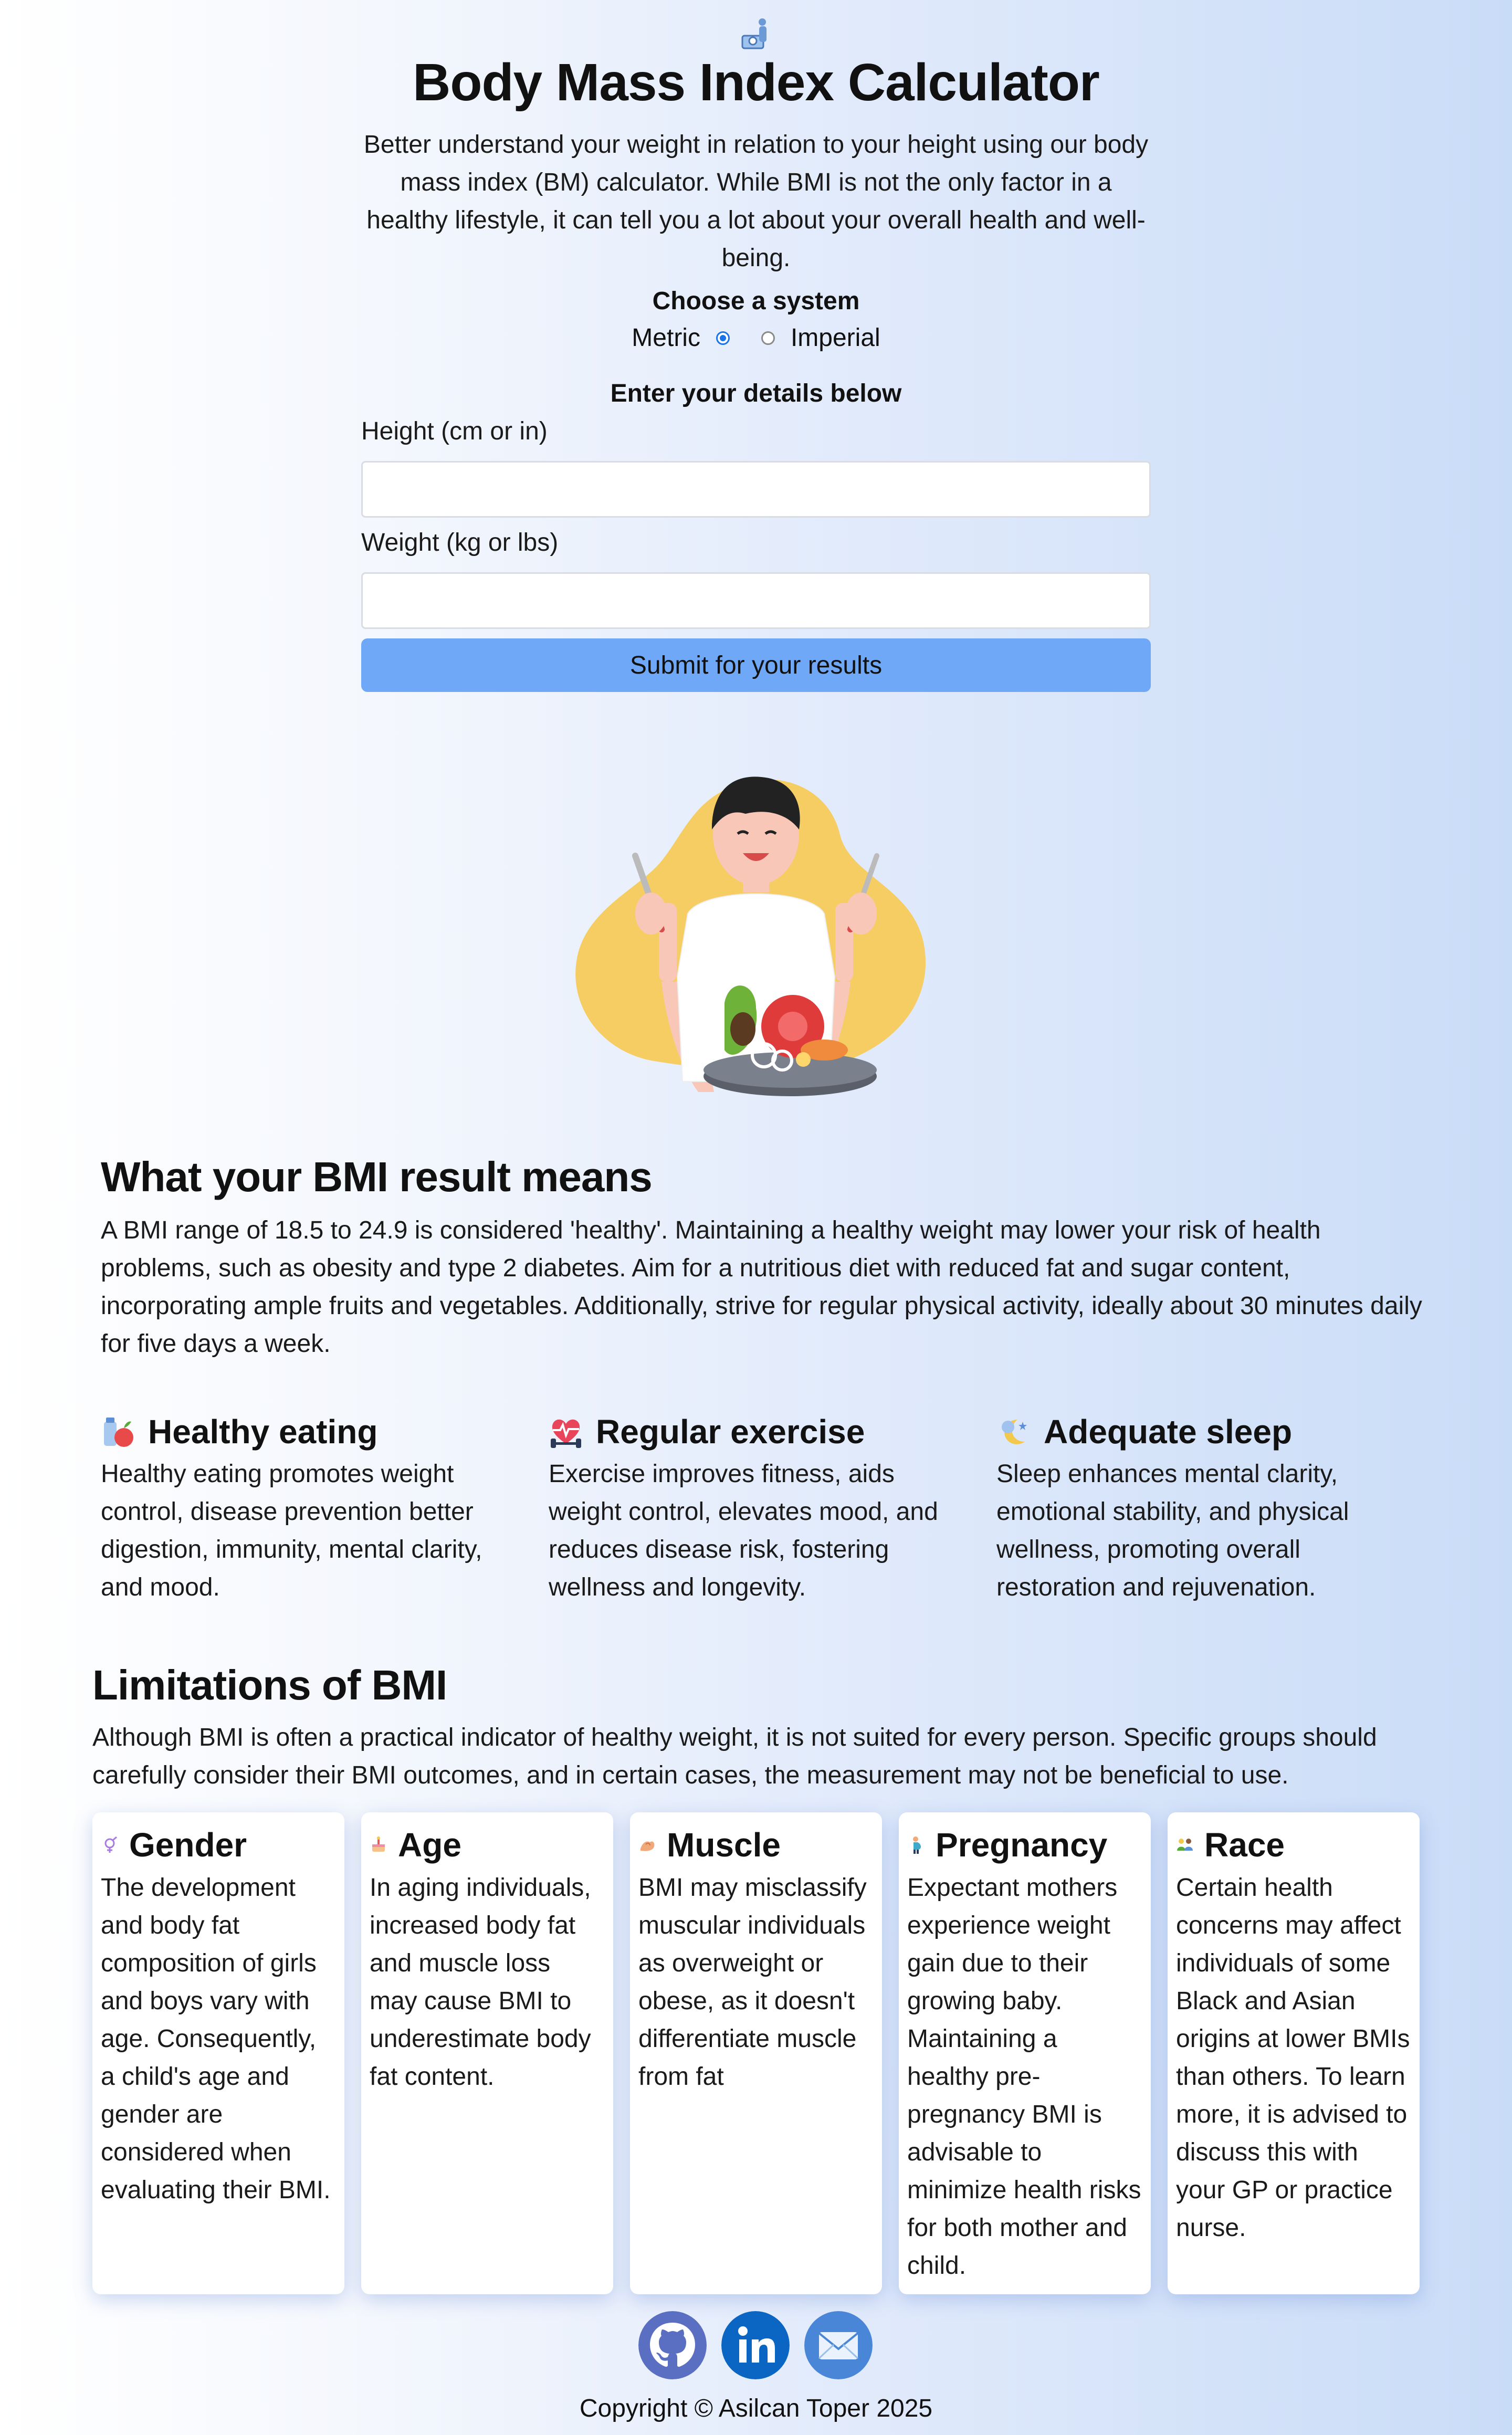  Describe the element at coordinates (756, 665) in the screenshot. I see `submit-button: Submit for your results` at that location.